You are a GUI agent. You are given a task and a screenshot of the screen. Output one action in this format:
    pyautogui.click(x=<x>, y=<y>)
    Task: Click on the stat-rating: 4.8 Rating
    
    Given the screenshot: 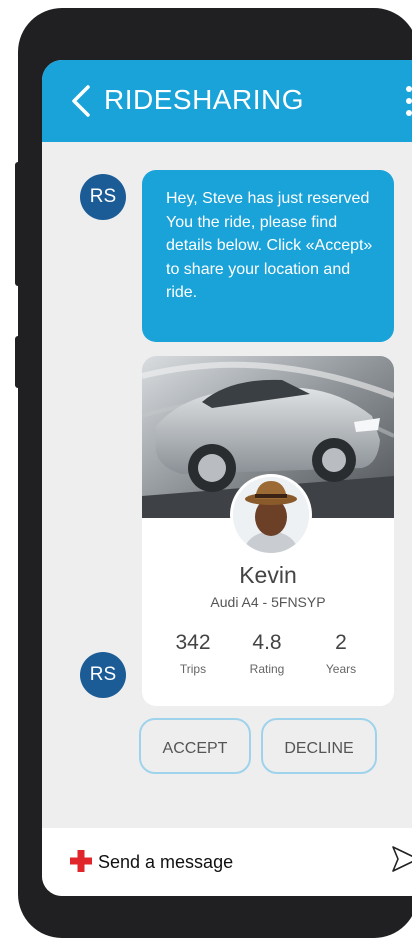 What is the action you would take?
    pyautogui.click(x=267, y=653)
    